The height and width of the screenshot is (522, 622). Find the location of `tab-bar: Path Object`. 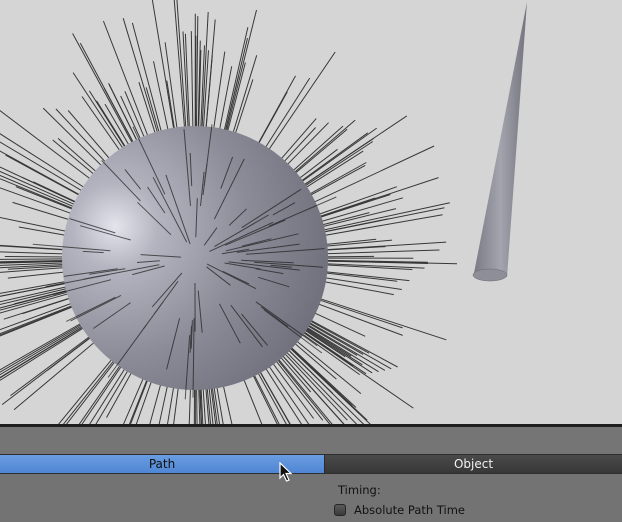

tab-bar: Path Object is located at coordinates (311, 464).